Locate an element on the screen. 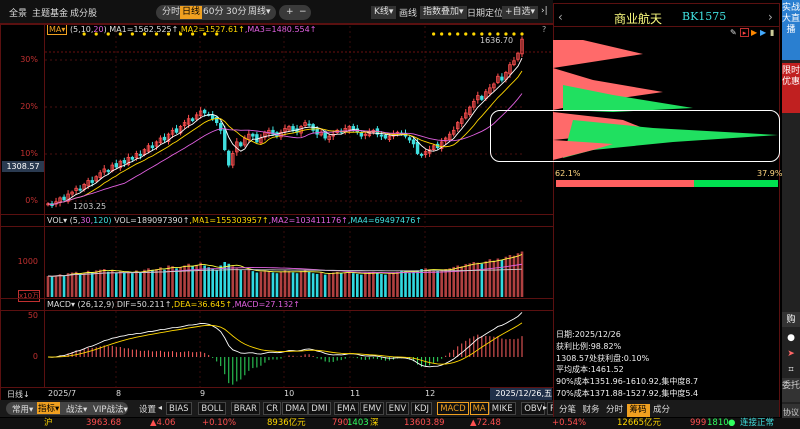 The height and width of the screenshot is (429, 800). rocket-icon: ➤ is located at coordinates (791, 353).